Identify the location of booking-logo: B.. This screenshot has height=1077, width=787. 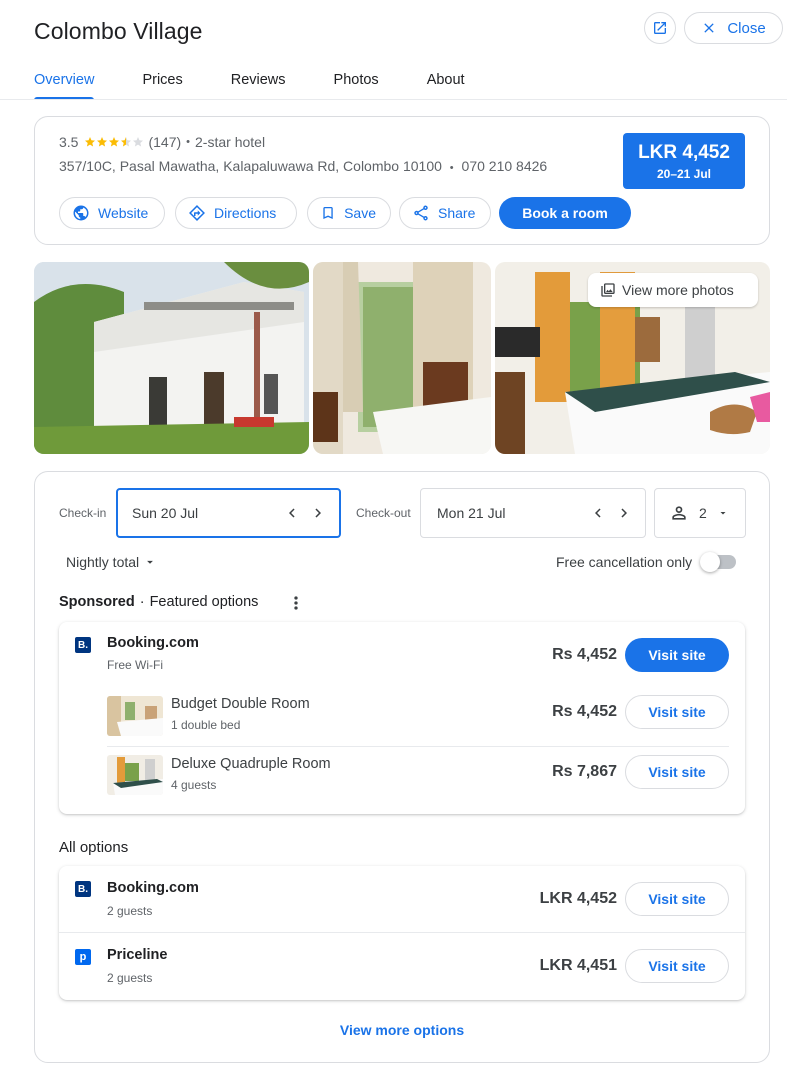
(83, 645).